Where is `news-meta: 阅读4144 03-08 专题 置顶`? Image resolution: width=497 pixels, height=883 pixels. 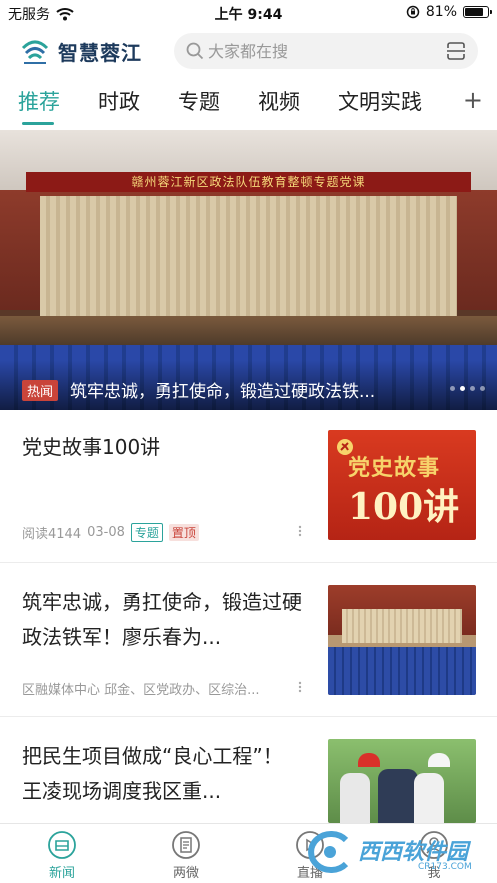
news-meta: 阅读4144 03-08 专题 置顶 is located at coordinates (110, 532).